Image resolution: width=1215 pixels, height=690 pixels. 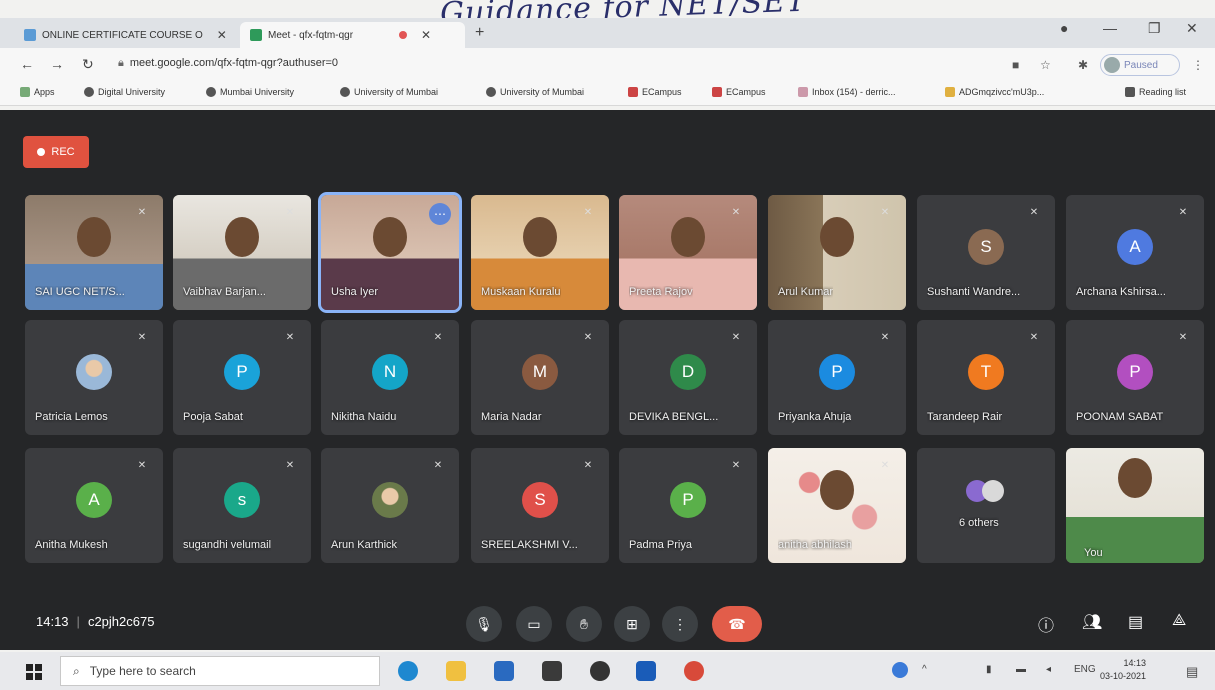 What do you see at coordinates (584, 624) in the screenshot?
I see `raise-hand-button: ✋︎` at bounding box center [584, 624].